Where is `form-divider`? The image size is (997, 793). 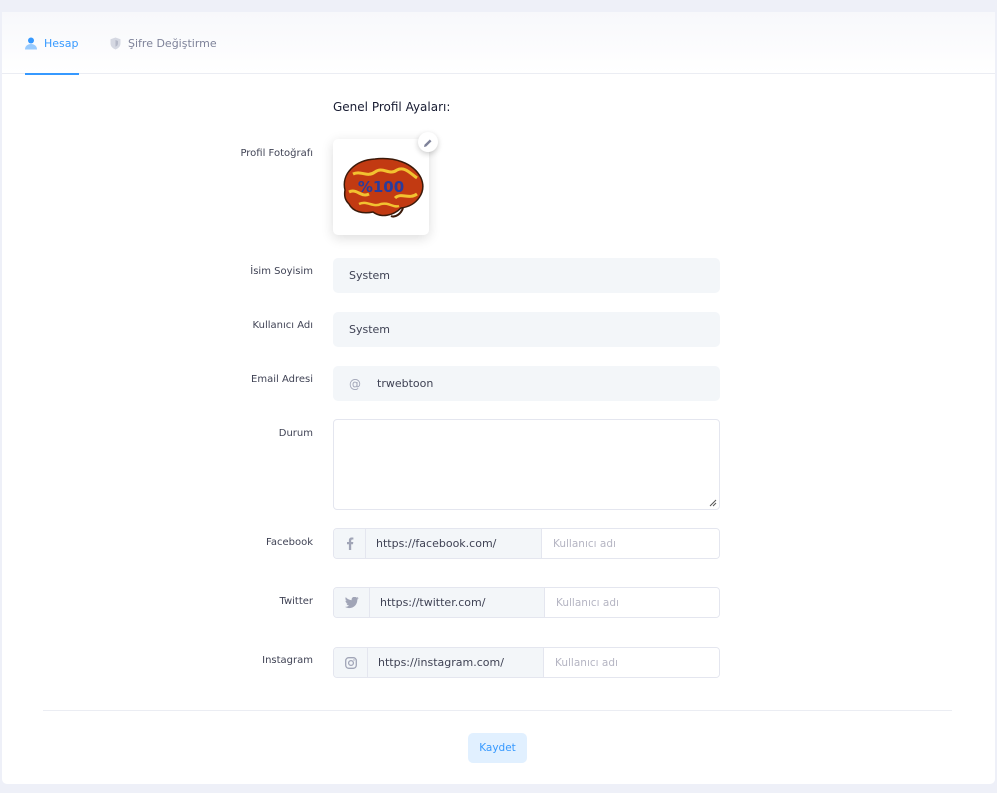 form-divider is located at coordinates (497, 710).